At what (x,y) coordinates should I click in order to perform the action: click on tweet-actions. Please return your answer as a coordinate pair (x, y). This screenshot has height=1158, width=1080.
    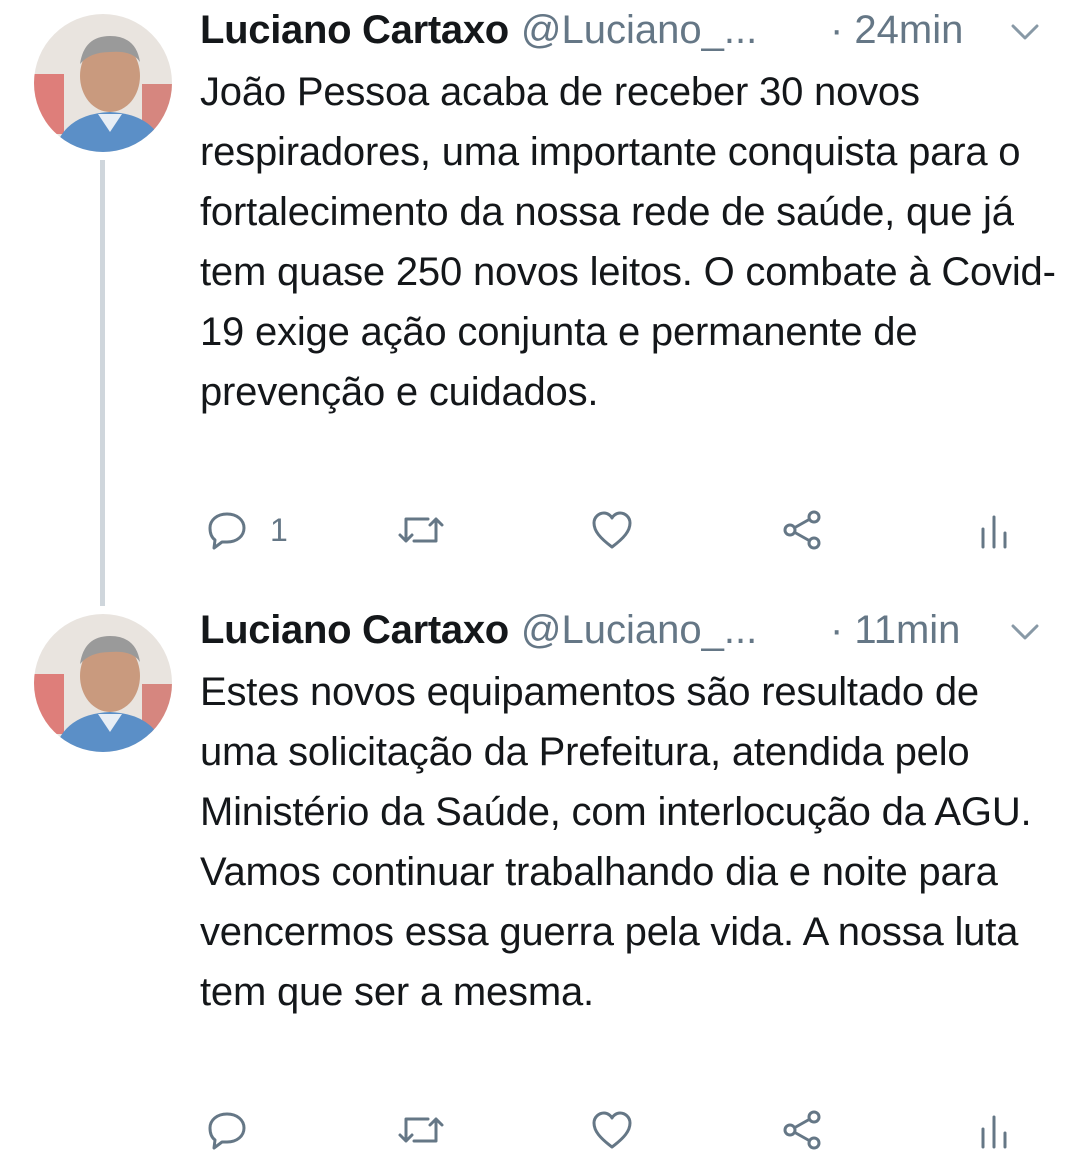
    Looking at the image, I should click on (615, 1130).